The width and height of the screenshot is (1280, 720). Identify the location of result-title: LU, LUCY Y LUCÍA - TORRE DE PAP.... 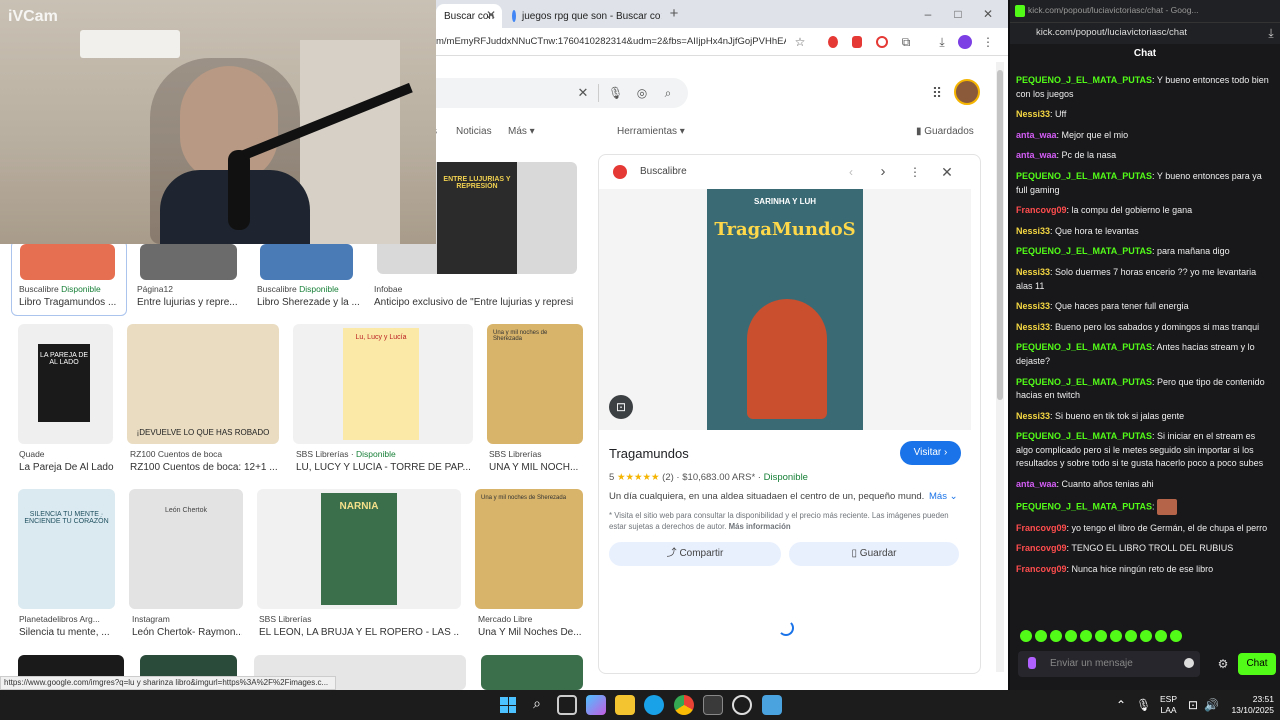
(384, 467).